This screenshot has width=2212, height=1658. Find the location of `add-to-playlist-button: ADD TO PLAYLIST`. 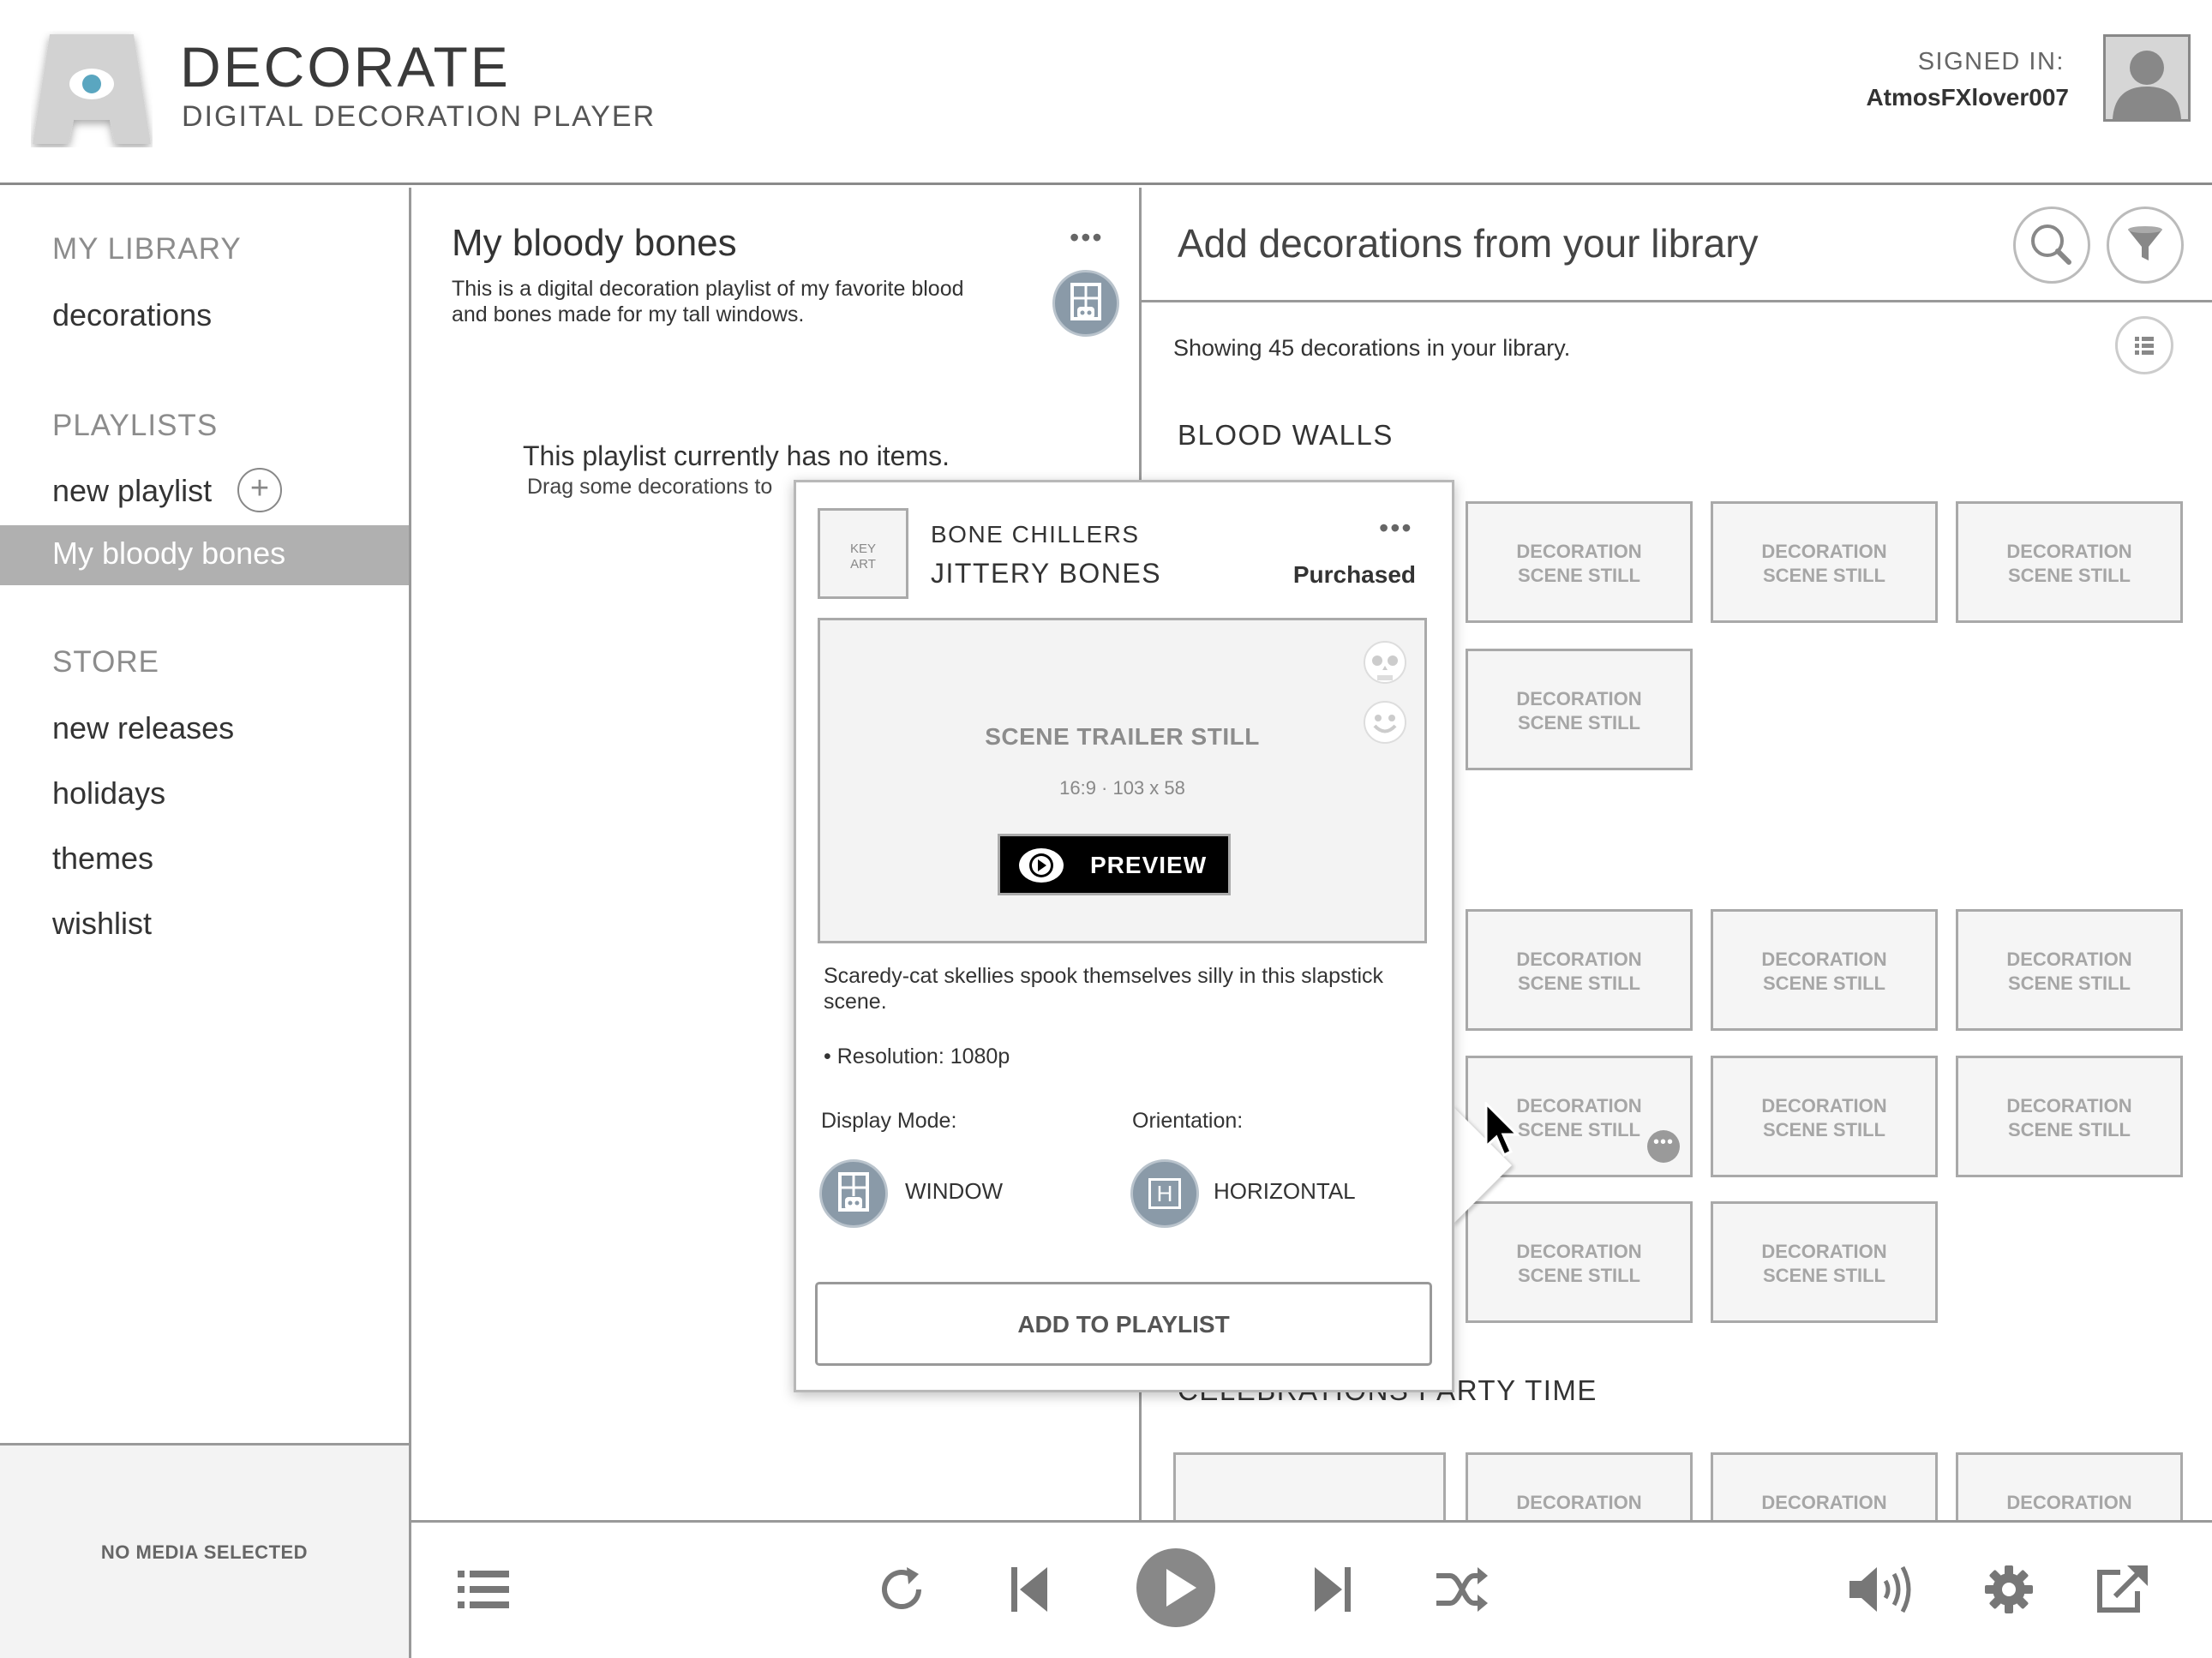

add-to-playlist-button: ADD TO PLAYLIST is located at coordinates (1124, 1324).